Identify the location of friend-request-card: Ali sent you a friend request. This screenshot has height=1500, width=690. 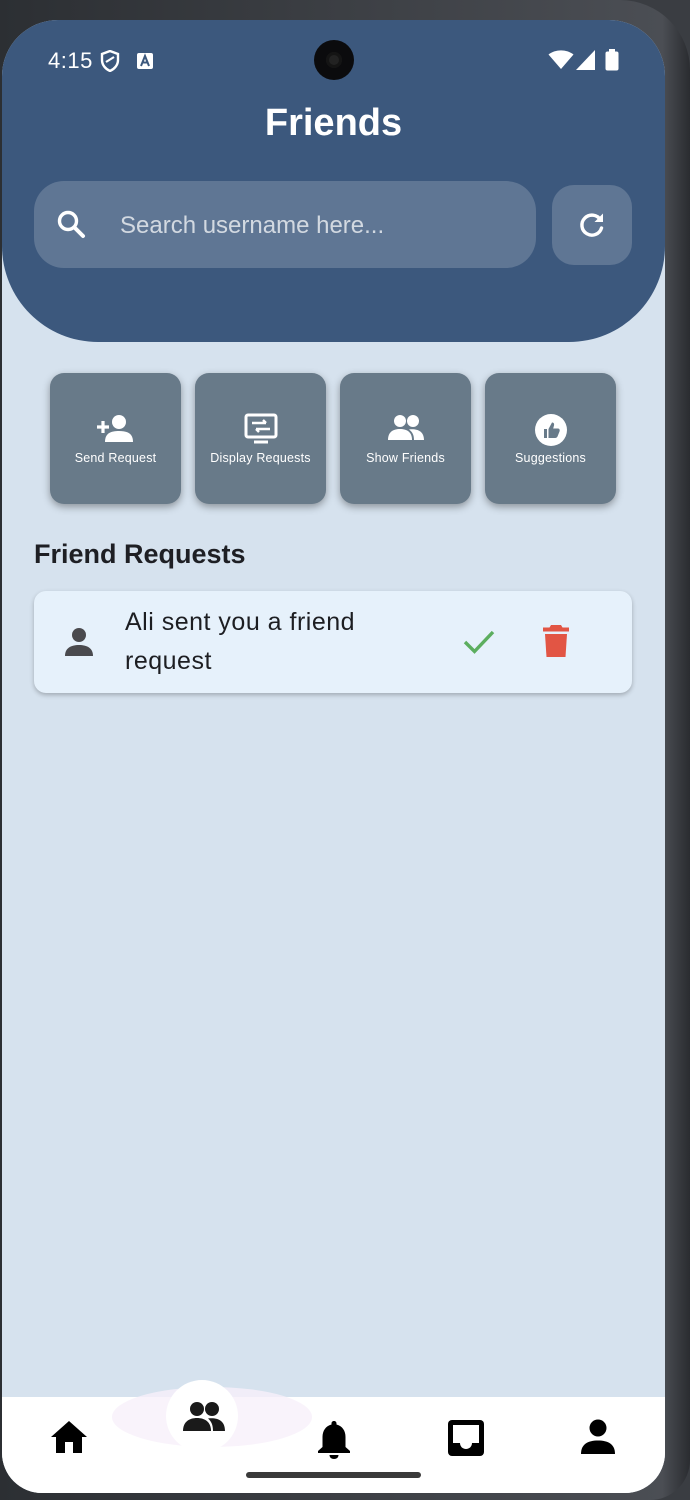
(333, 642).